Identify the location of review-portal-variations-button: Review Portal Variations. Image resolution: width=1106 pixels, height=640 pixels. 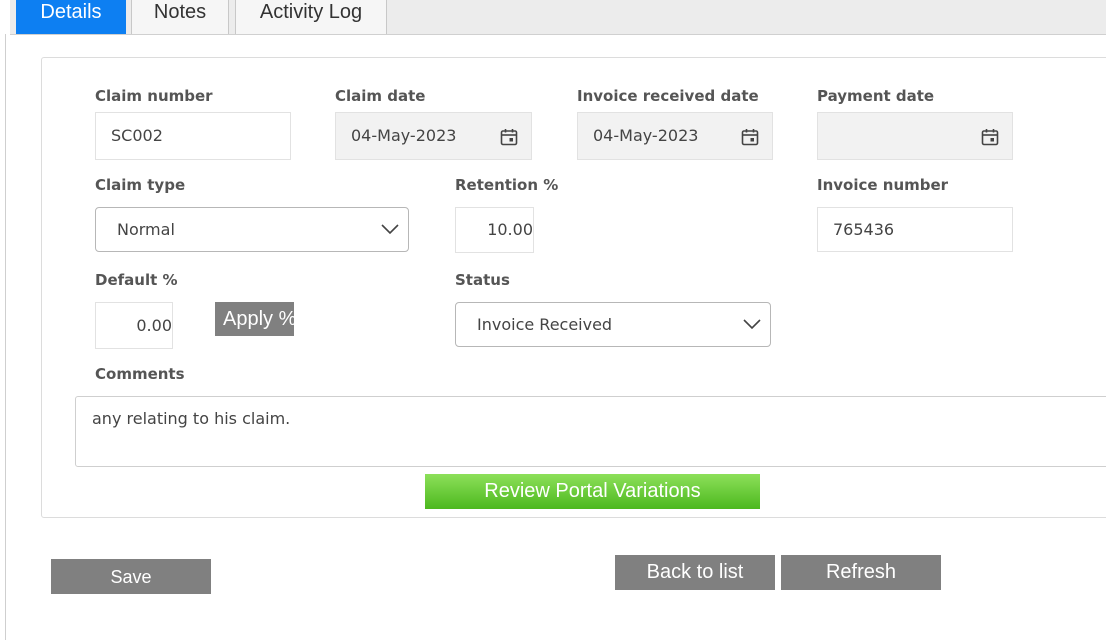
(592, 491).